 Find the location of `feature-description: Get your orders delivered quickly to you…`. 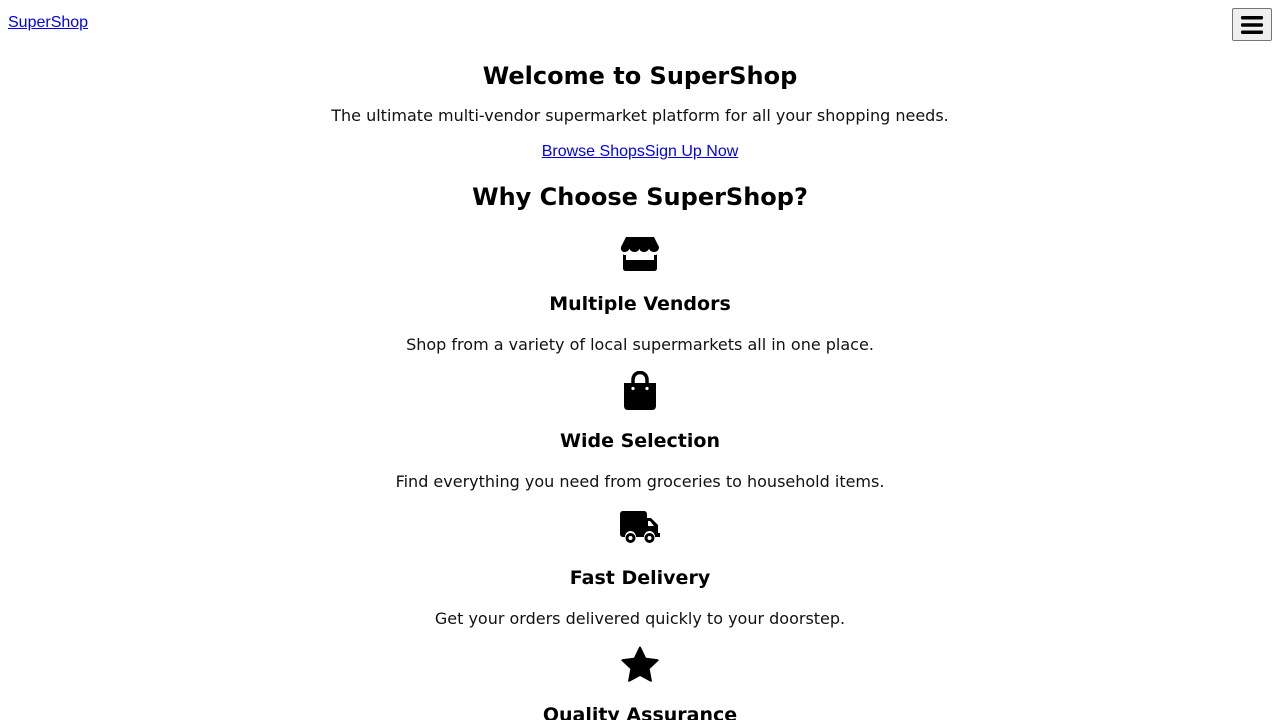

feature-description: Get your orders delivered quickly to you… is located at coordinates (640, 618).